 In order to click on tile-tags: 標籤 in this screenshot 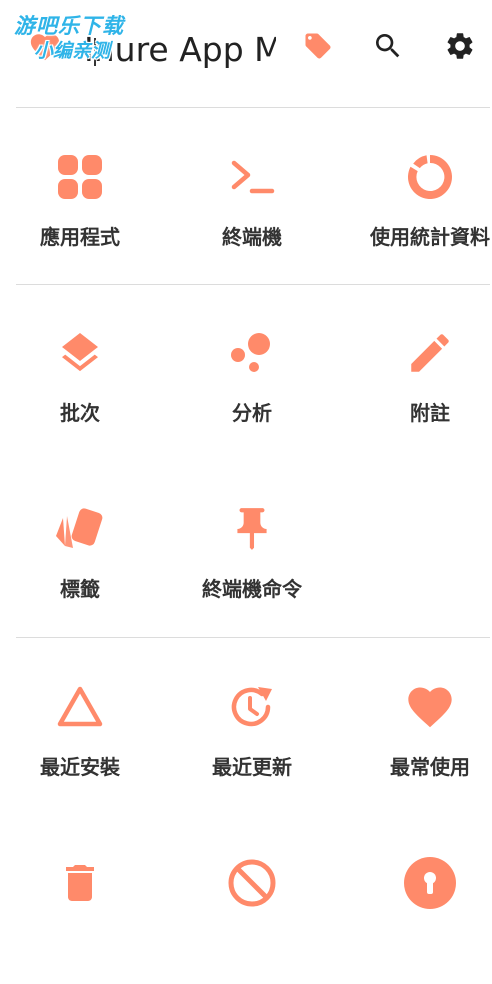, I will do `click(80, 555)`.